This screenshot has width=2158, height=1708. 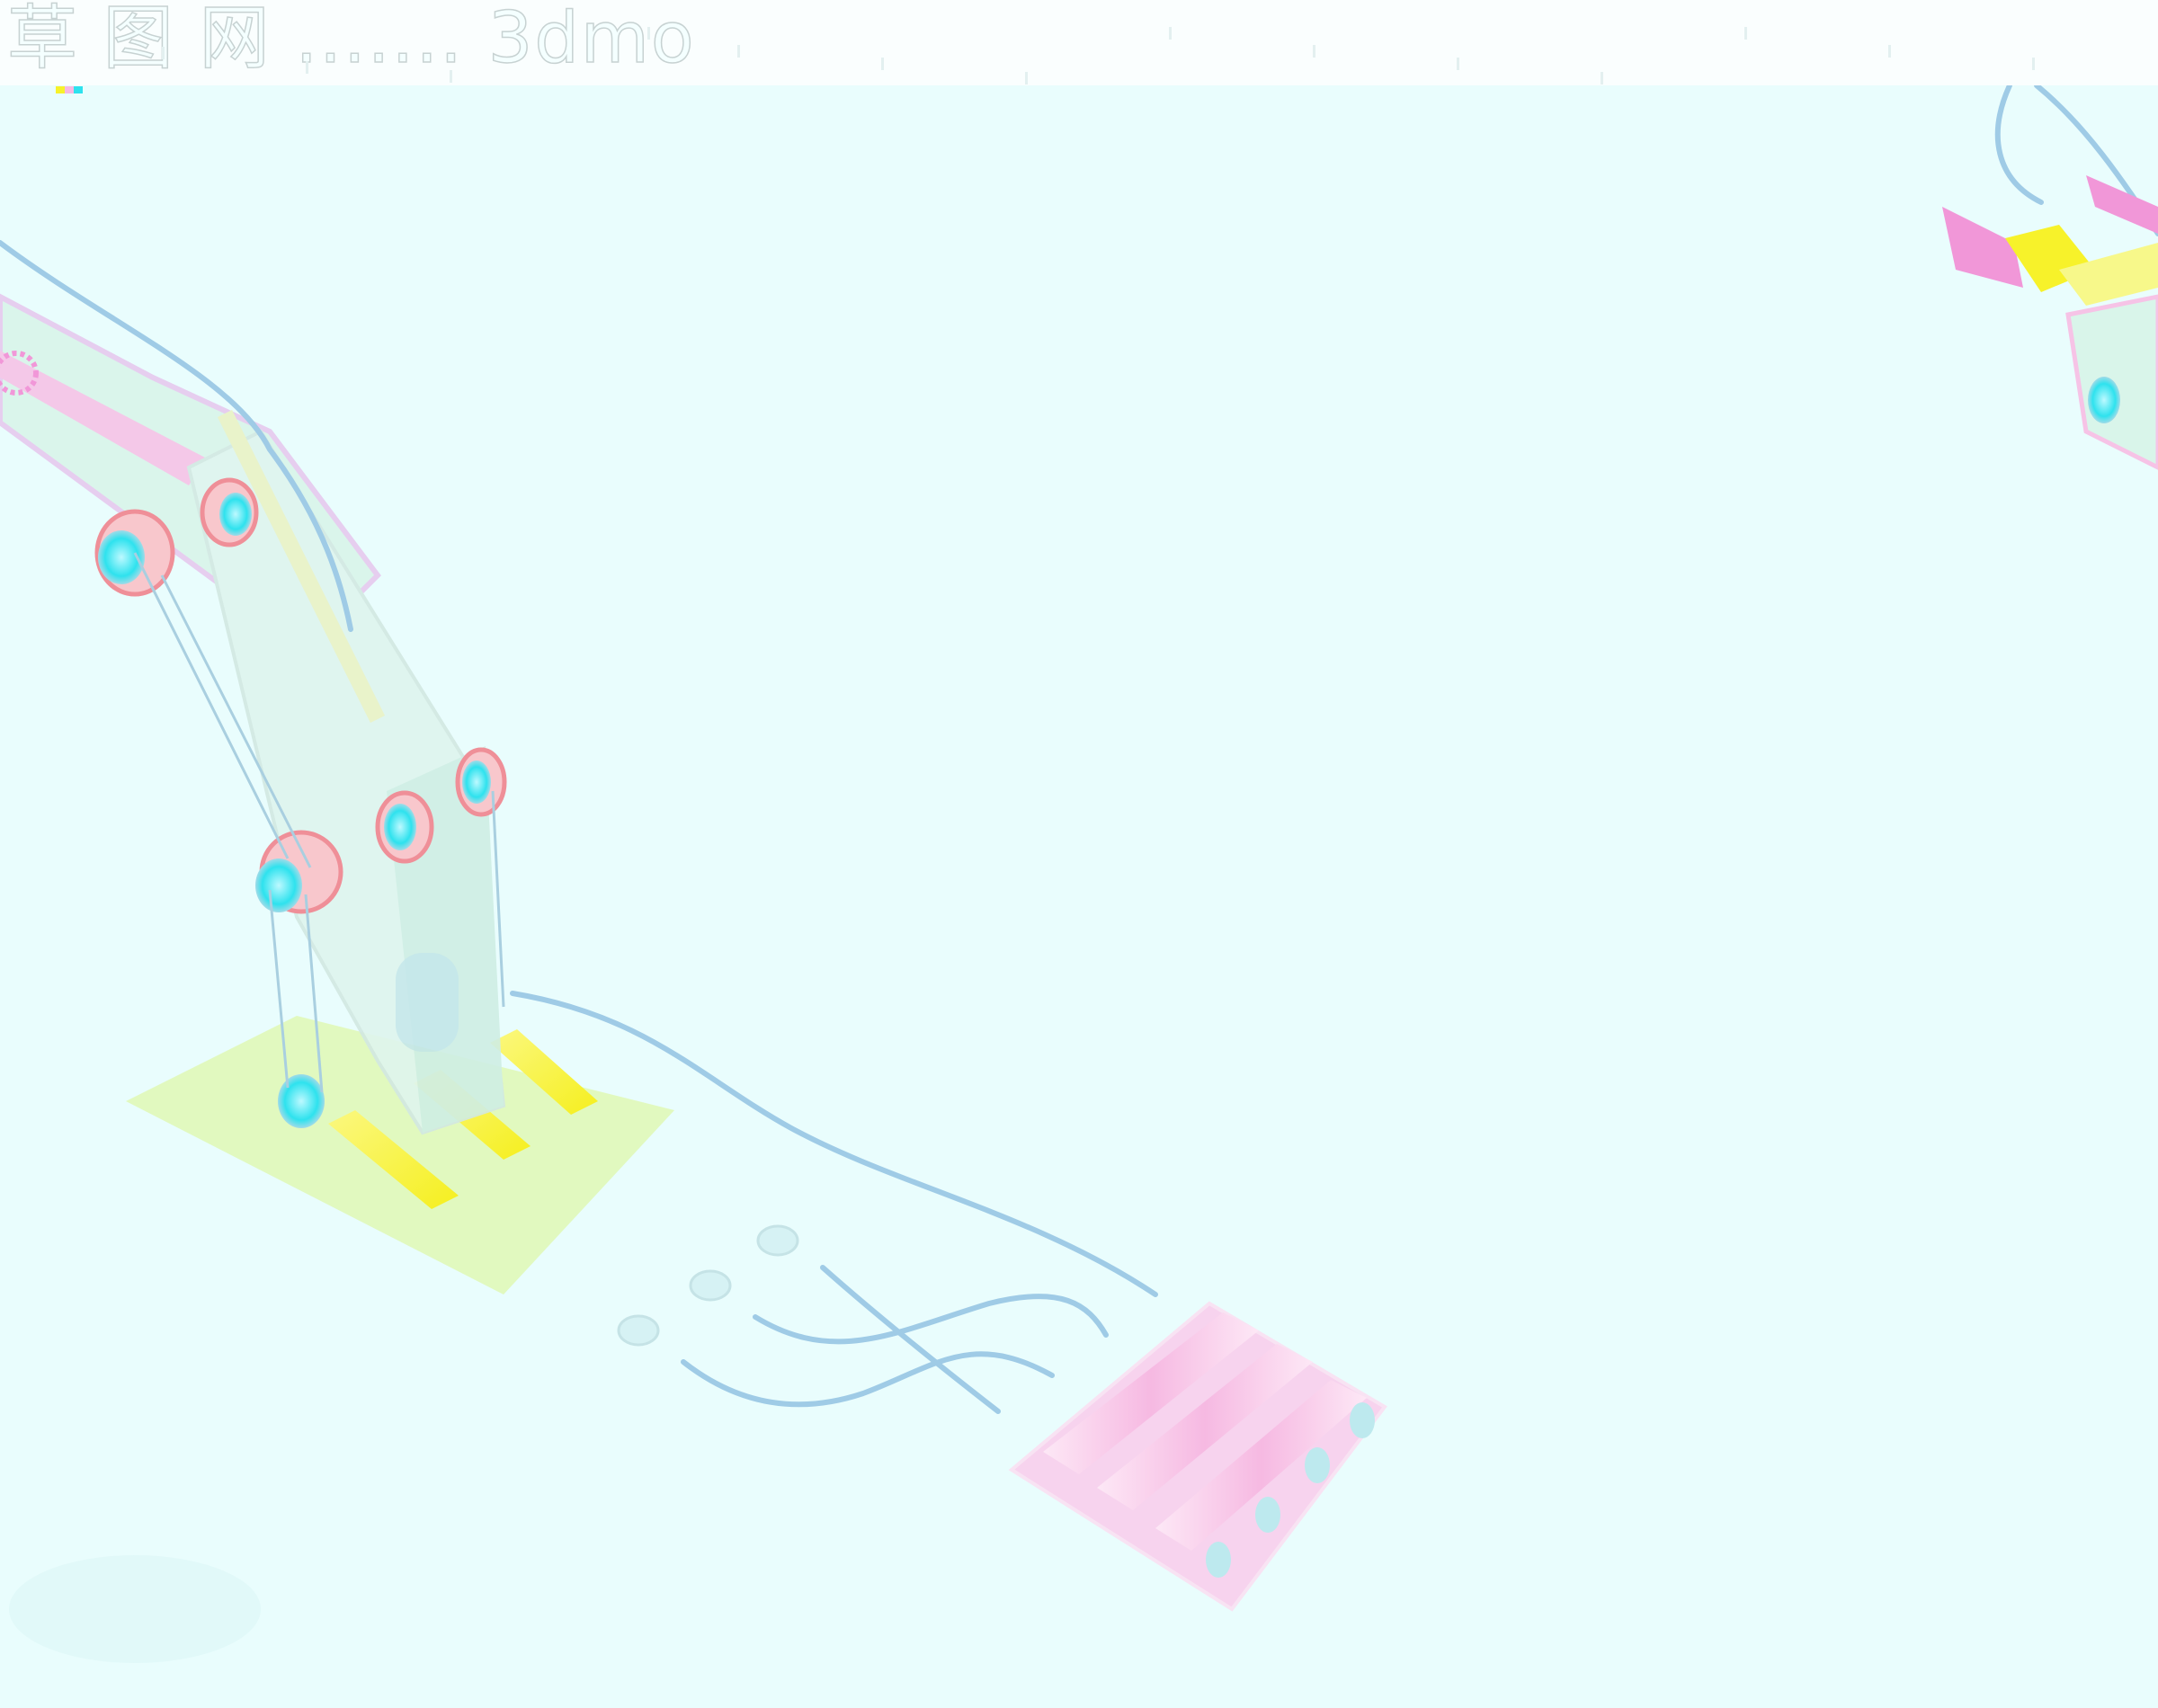 What do you see at coordinates (1197, 1456) in the screenshot?
I see `pink-track-plate` at bounding box center [1197, 1456].